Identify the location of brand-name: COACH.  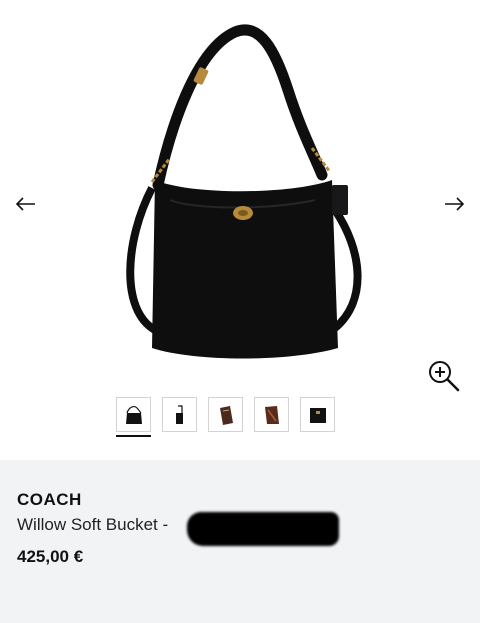
(49, 499).